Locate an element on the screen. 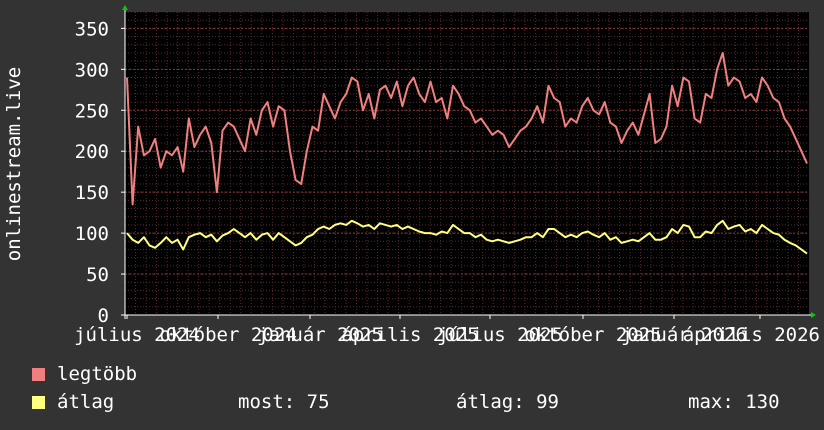  stat-max: max: 130 is located at coordinates (734, 402).